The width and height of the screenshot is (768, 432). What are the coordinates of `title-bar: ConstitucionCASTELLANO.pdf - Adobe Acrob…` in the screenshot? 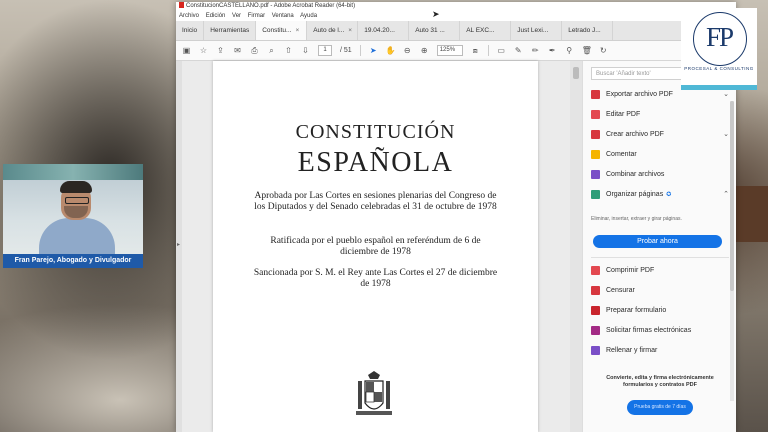 It's located at (456, 6).